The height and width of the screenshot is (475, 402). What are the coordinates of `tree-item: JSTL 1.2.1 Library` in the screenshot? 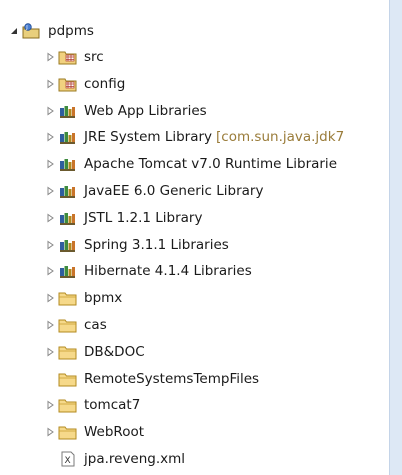 It's located at (122, 218).